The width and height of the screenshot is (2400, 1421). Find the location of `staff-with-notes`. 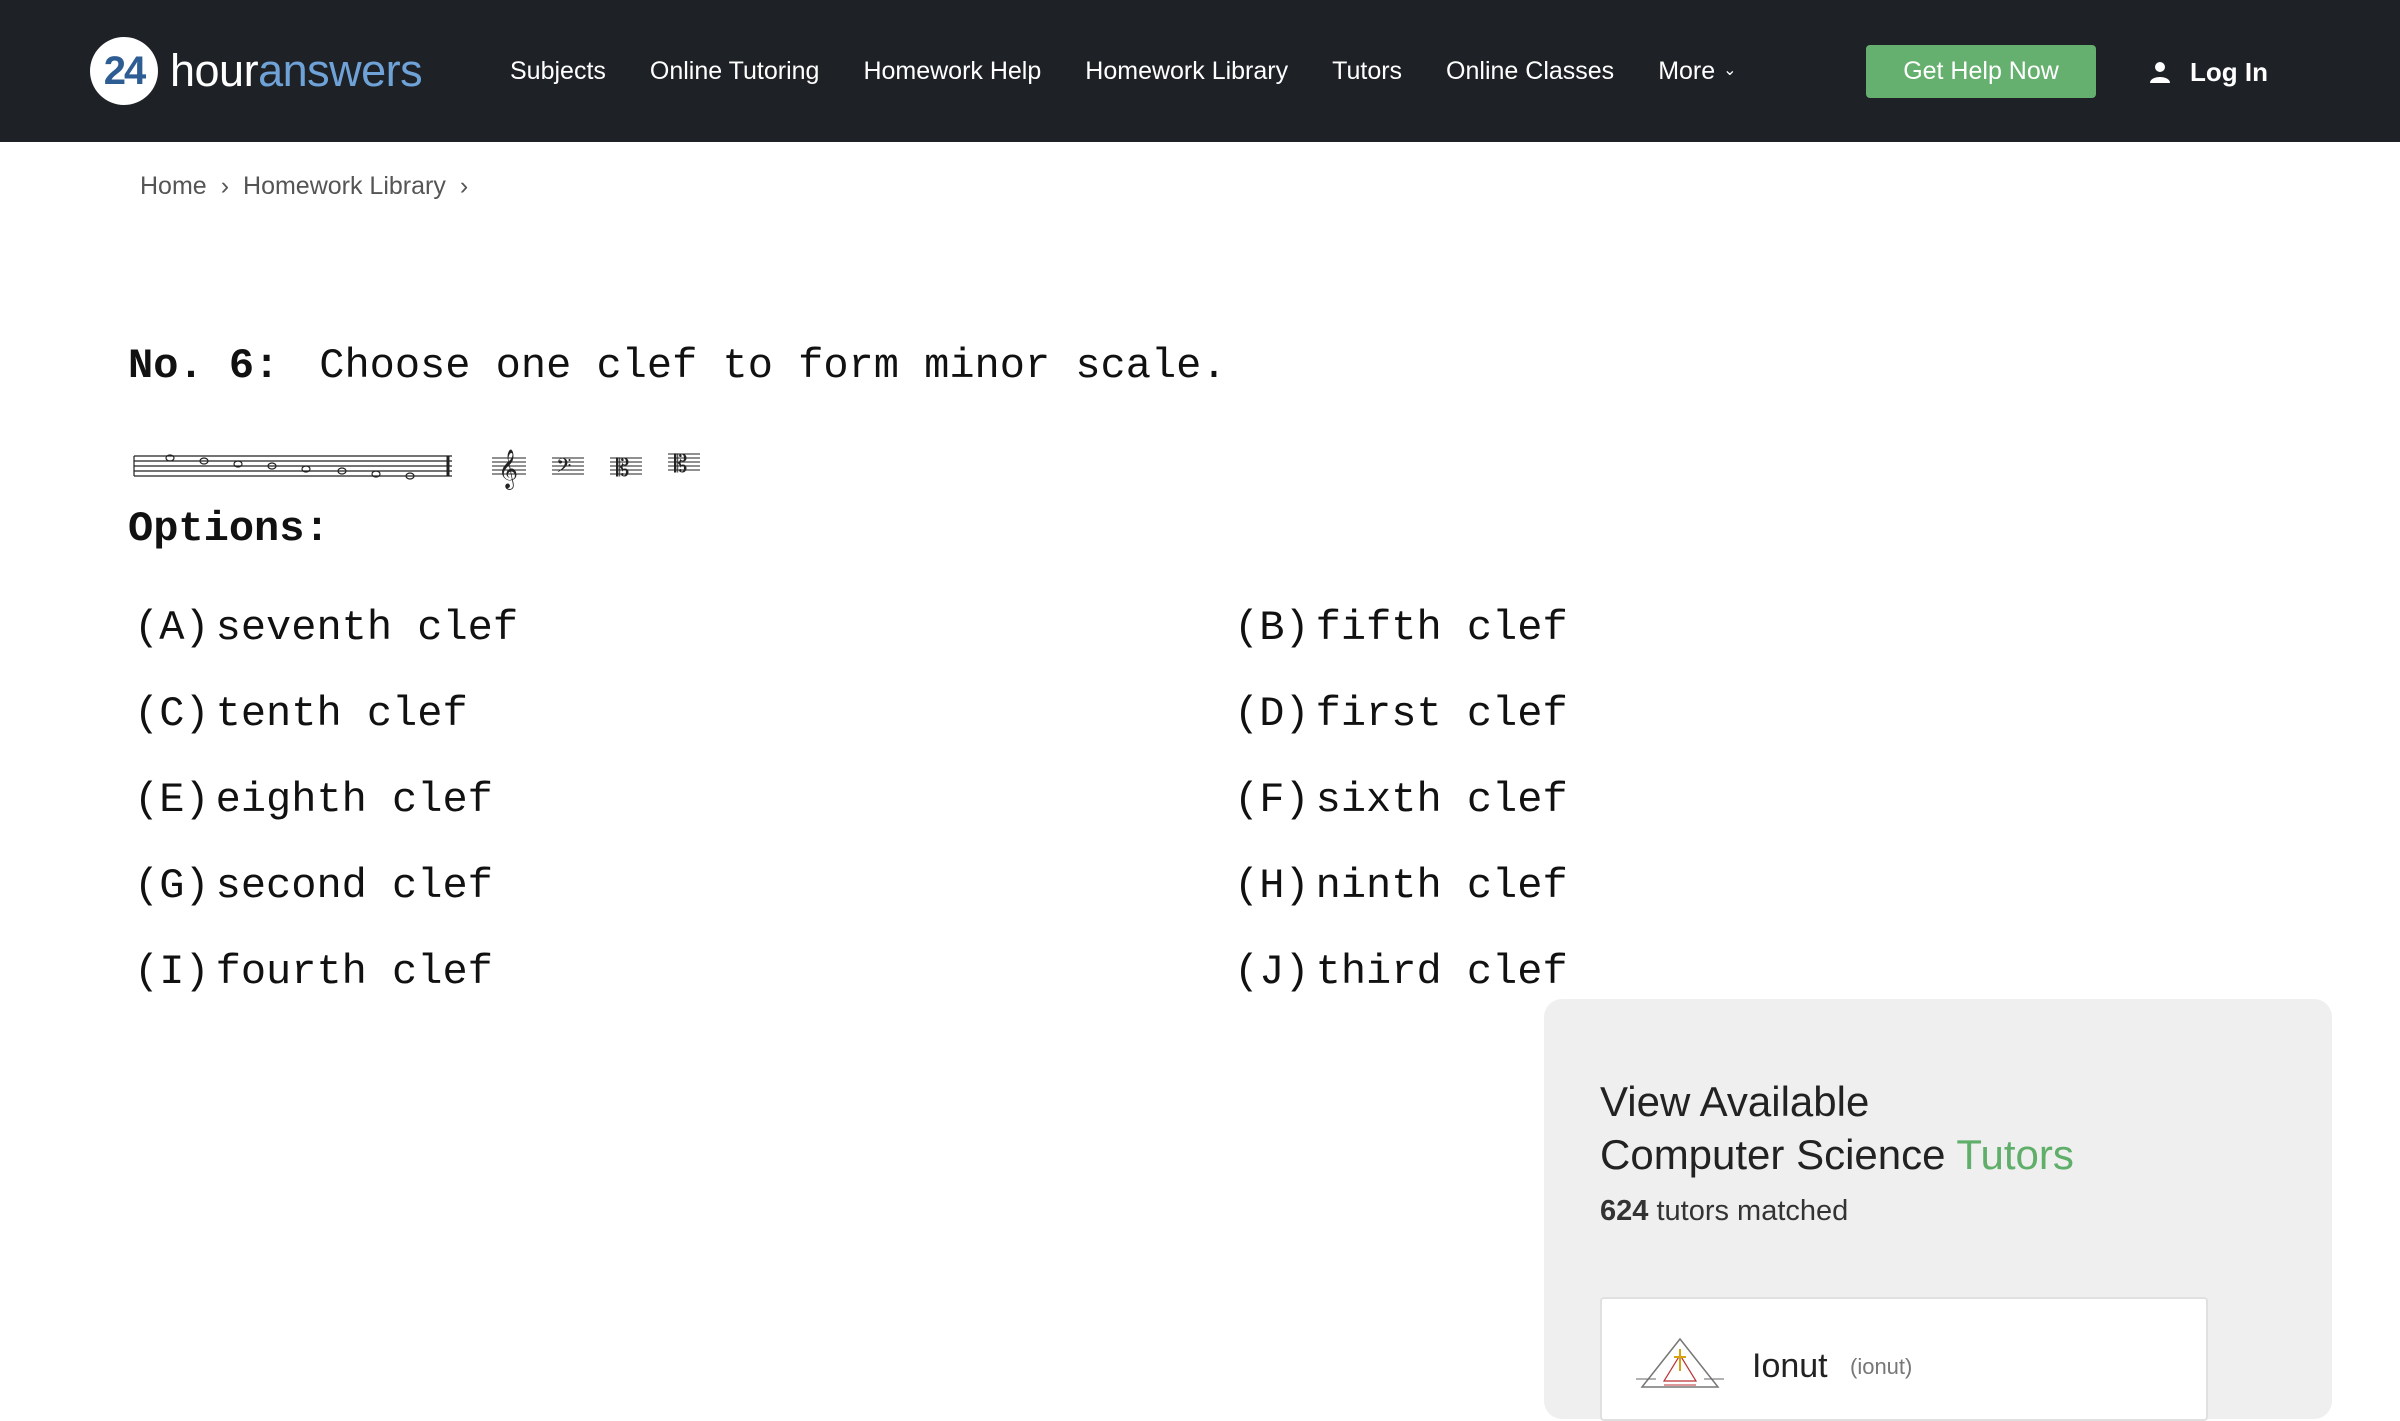

staff-with-notes is located at coordinates (292, 467).